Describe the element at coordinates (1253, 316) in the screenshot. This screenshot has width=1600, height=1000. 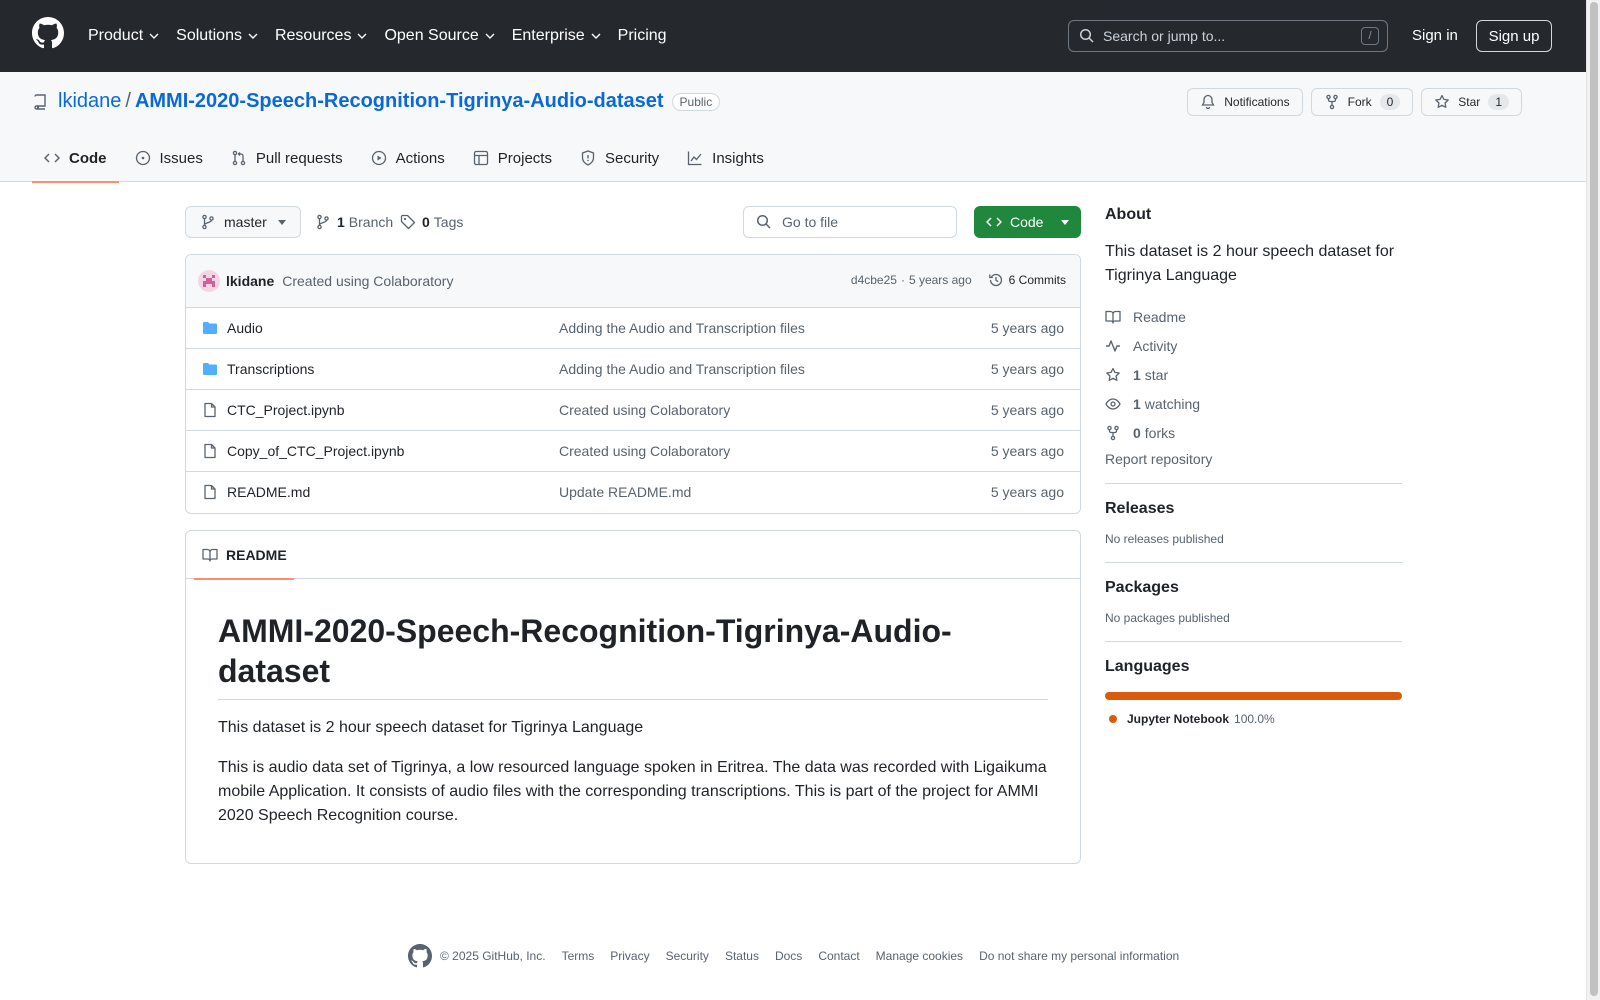
I see `readme-link: Readme` at that location.